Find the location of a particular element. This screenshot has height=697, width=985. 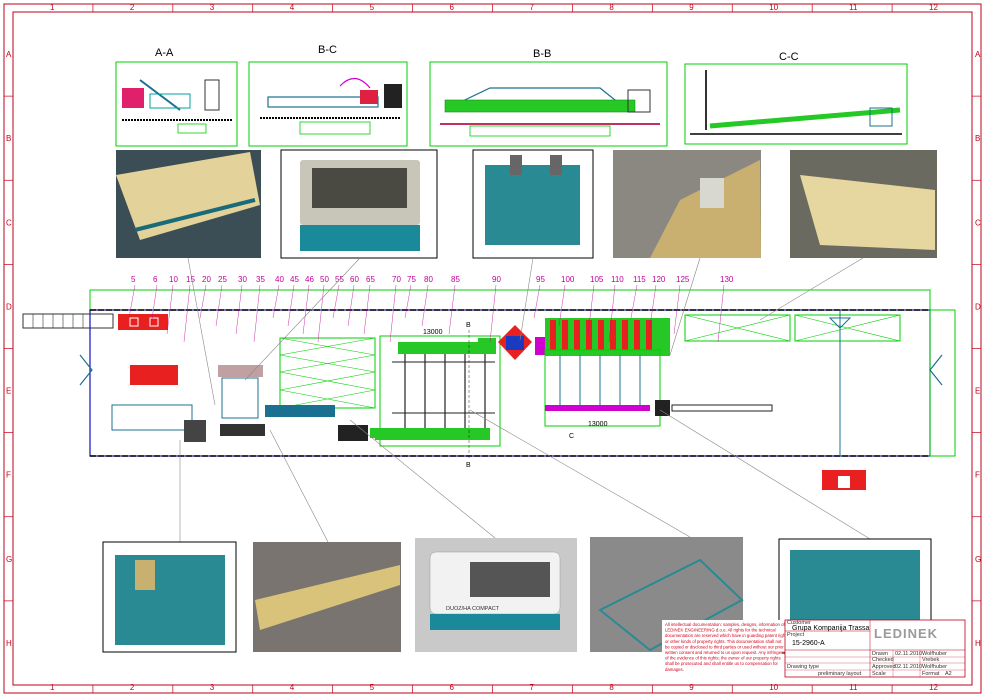

position-number: 85 is located at coordinates (455, 279).